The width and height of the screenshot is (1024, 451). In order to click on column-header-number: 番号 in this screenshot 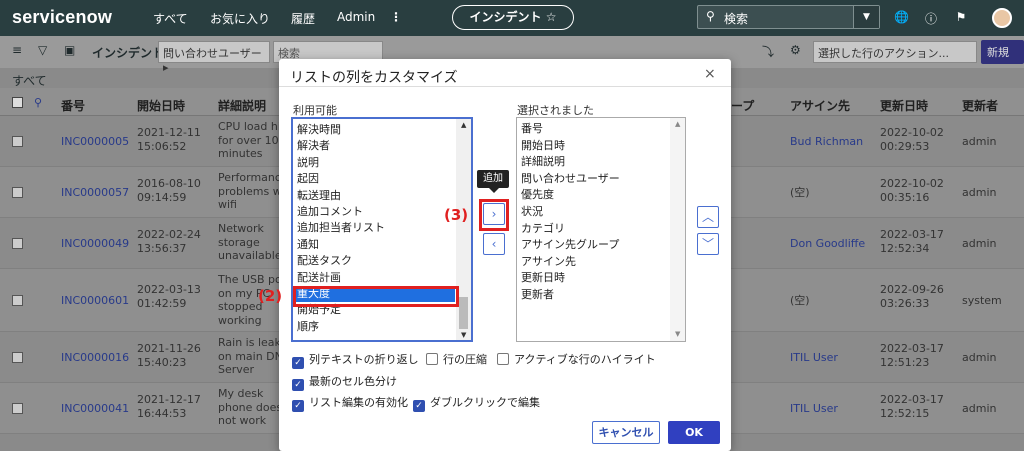, I will do `click(73, 105)`.